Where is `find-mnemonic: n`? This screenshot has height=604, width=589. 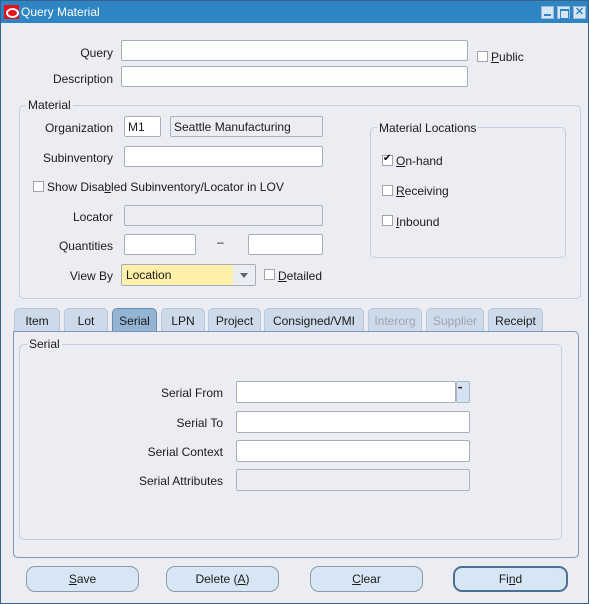
find-mnemonic: n is located at coordinates (512, 579).